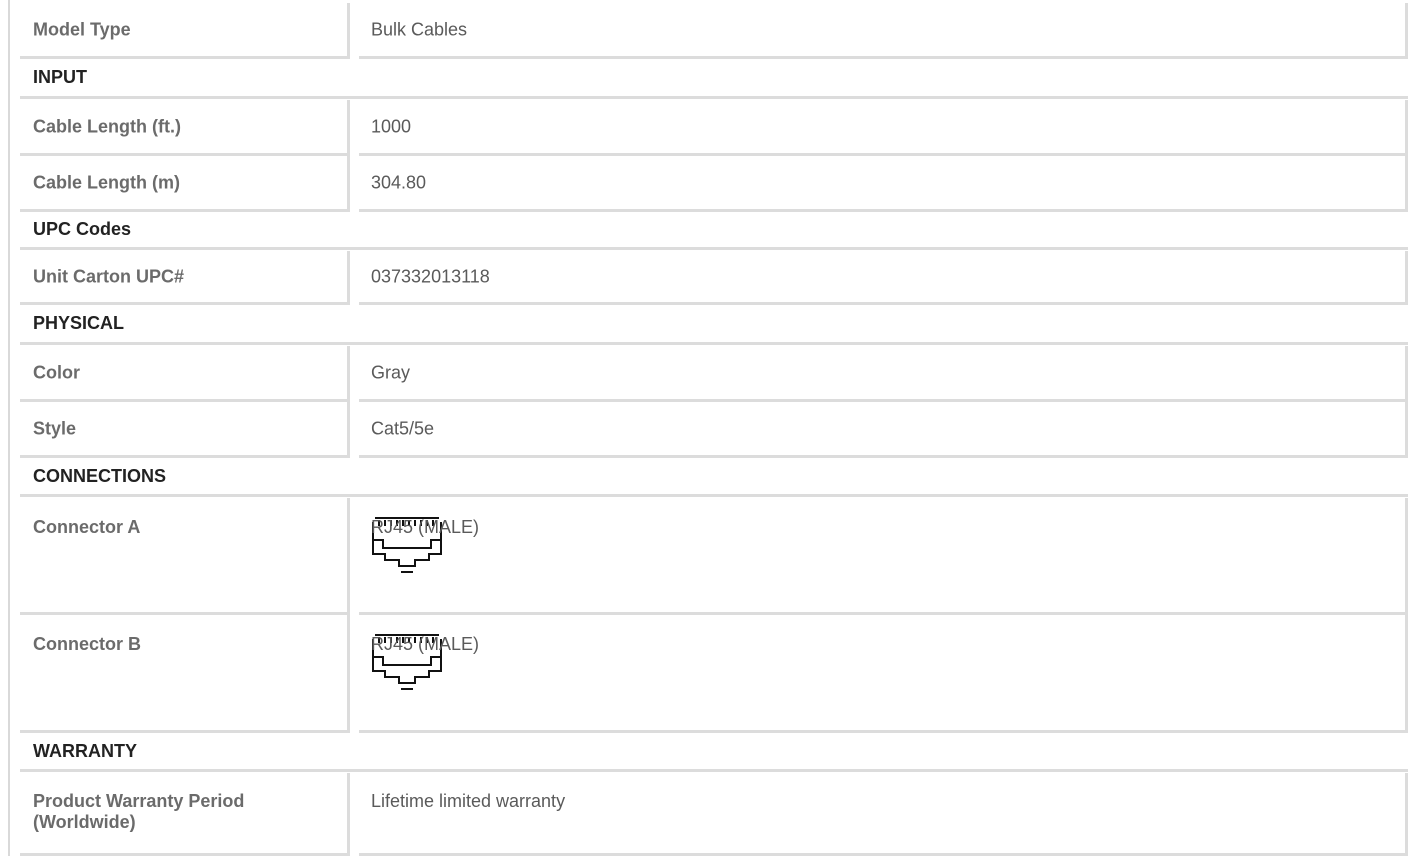 This screenshot has height=856, width=1413. Describe the element at coordinates (714, 477) in the screenshot. I see `section-connections: CONNECTIONS` at that location.